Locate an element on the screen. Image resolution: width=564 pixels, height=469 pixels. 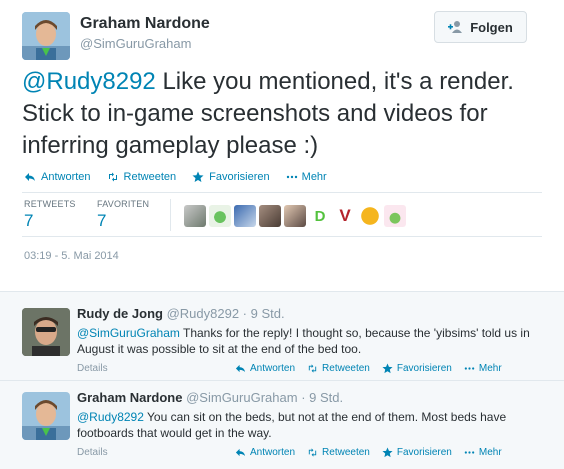
reply-author-handle: @SimGuruGraham is located at coordinates (242, 397).